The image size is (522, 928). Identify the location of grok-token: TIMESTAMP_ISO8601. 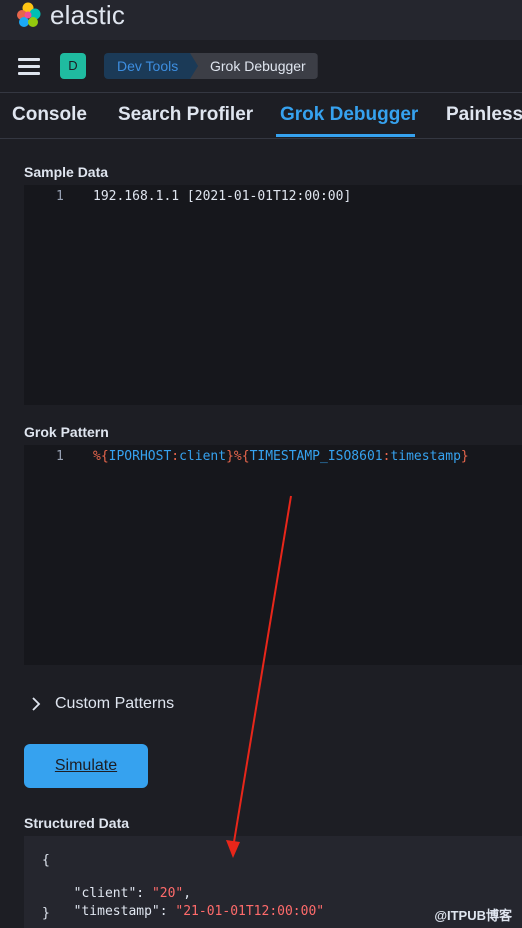
(316, 456).